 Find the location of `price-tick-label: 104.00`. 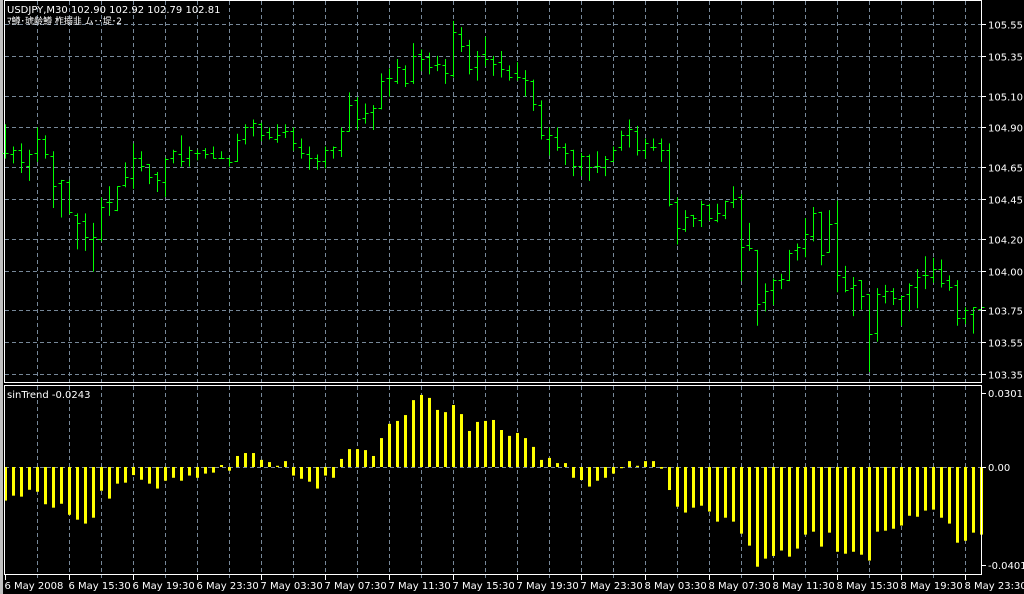

price-tick-label: 104.00 is located at coordinates (1005, 273).